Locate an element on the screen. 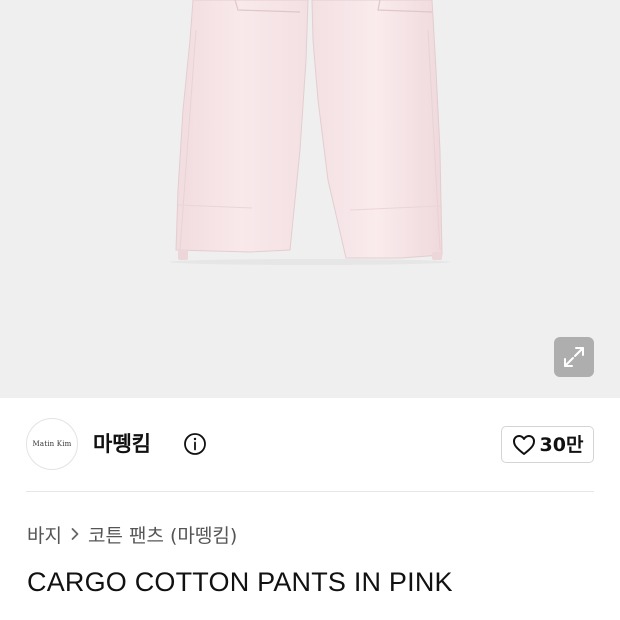 The image size is (620, 620). brand-logo: Matin Kim is located at coordinates (52, 444).